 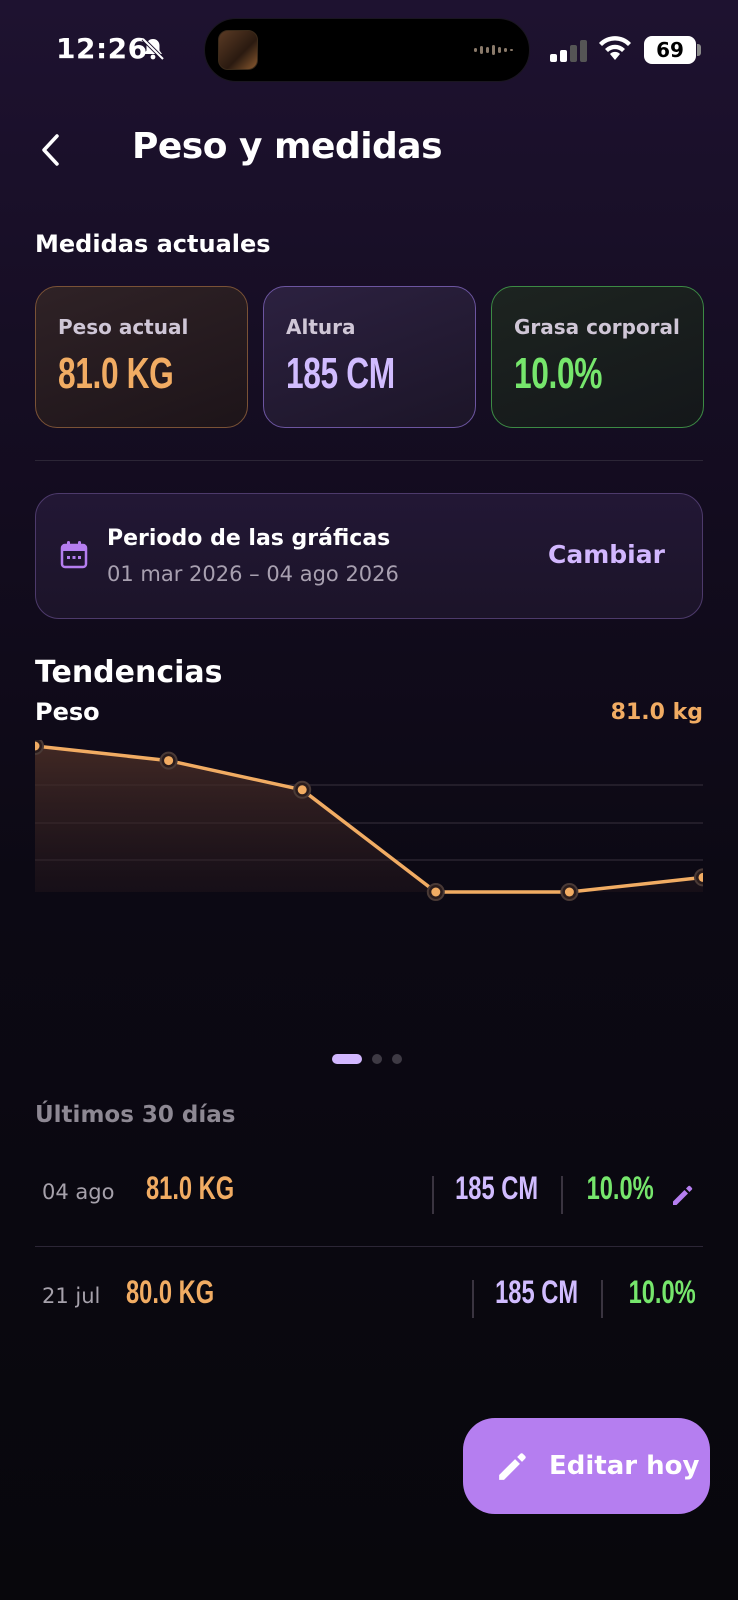 I want to click on weight-value: 81.0 KG, so click(x=116, y=373).